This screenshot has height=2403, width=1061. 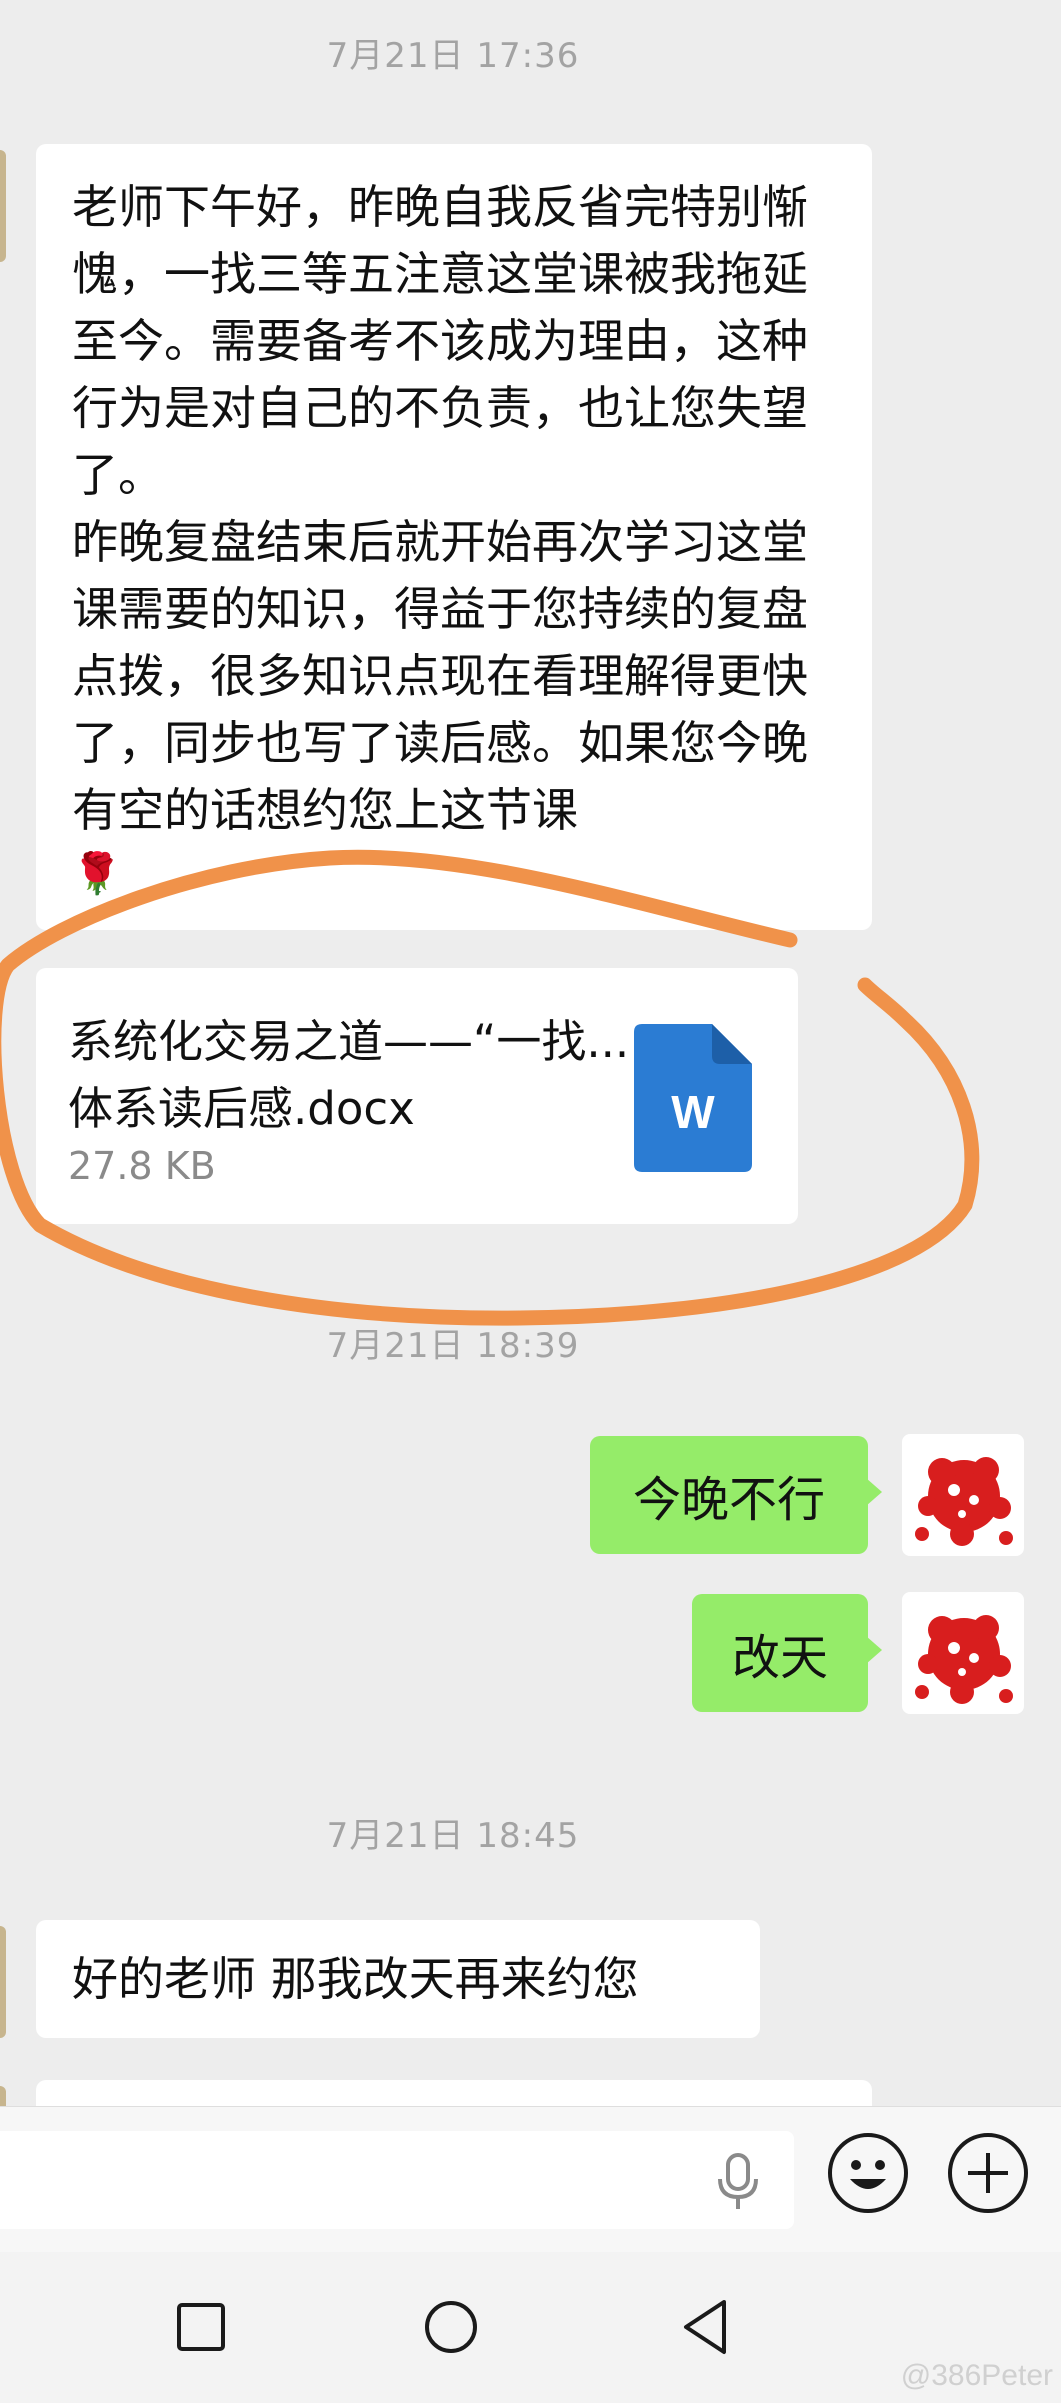 I want to click on square-icon, so click(x=201, y=2329).